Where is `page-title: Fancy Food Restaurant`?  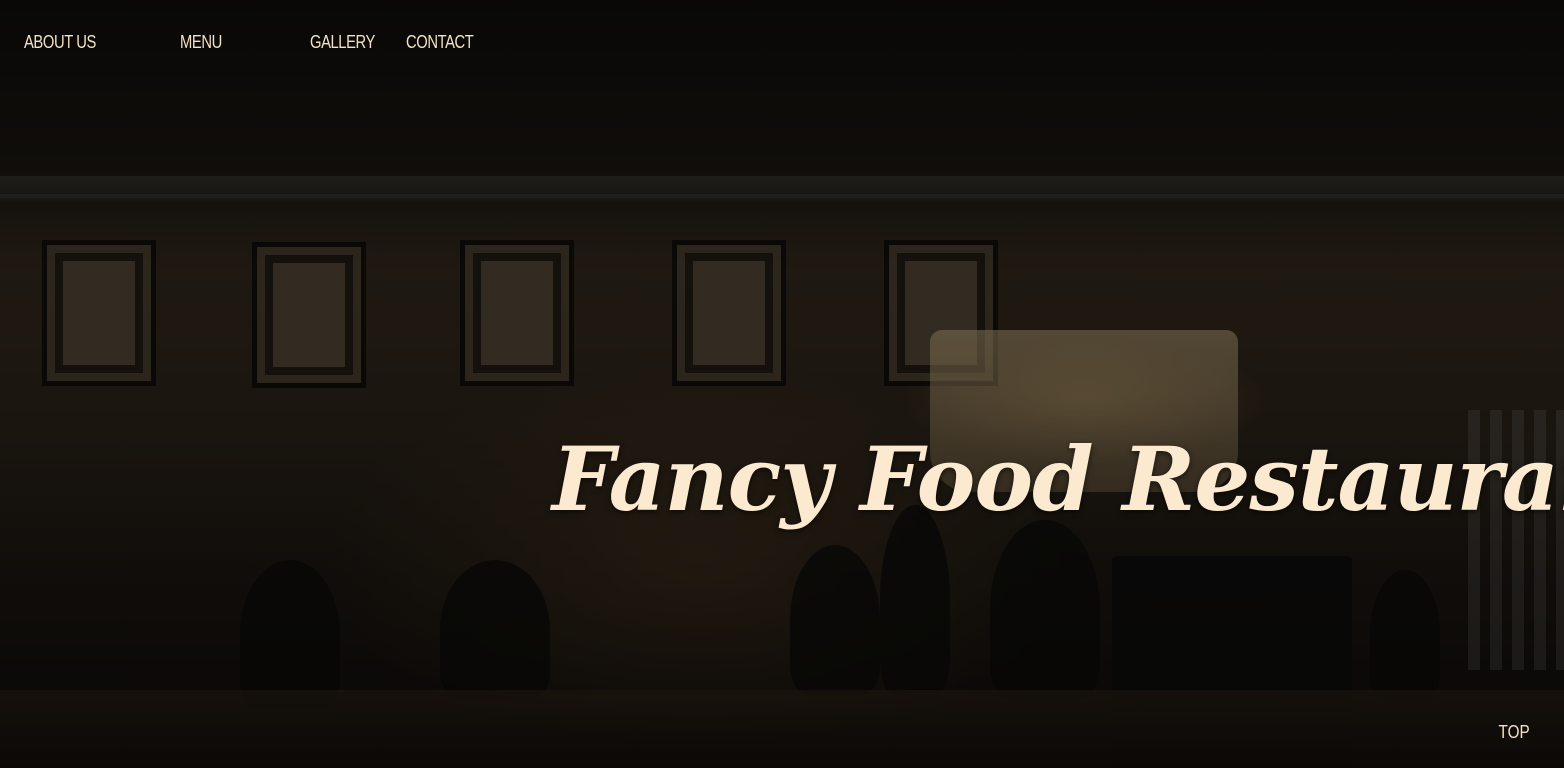
page-title: Fancy Food Restaurant is located at coordinates (1058, 478).